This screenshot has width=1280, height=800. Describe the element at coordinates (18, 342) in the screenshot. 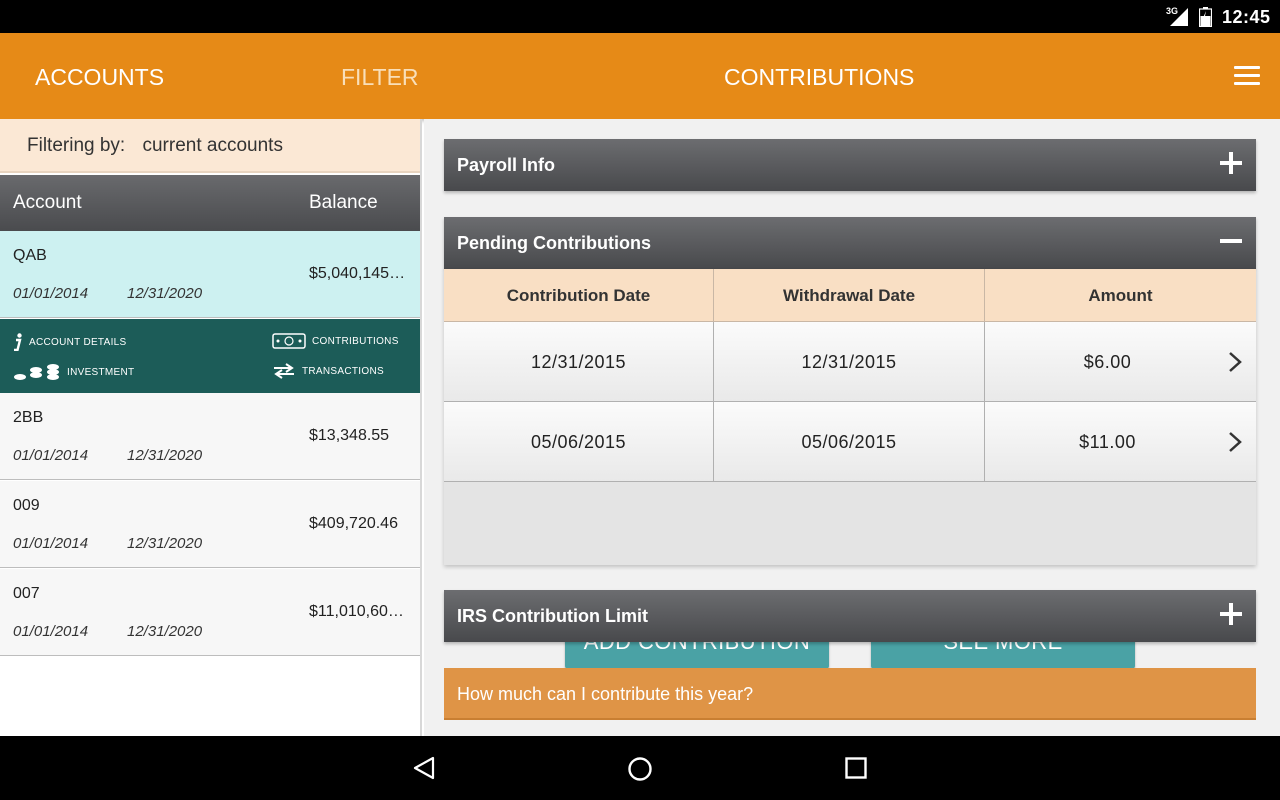

I see `info-icon` at that location.